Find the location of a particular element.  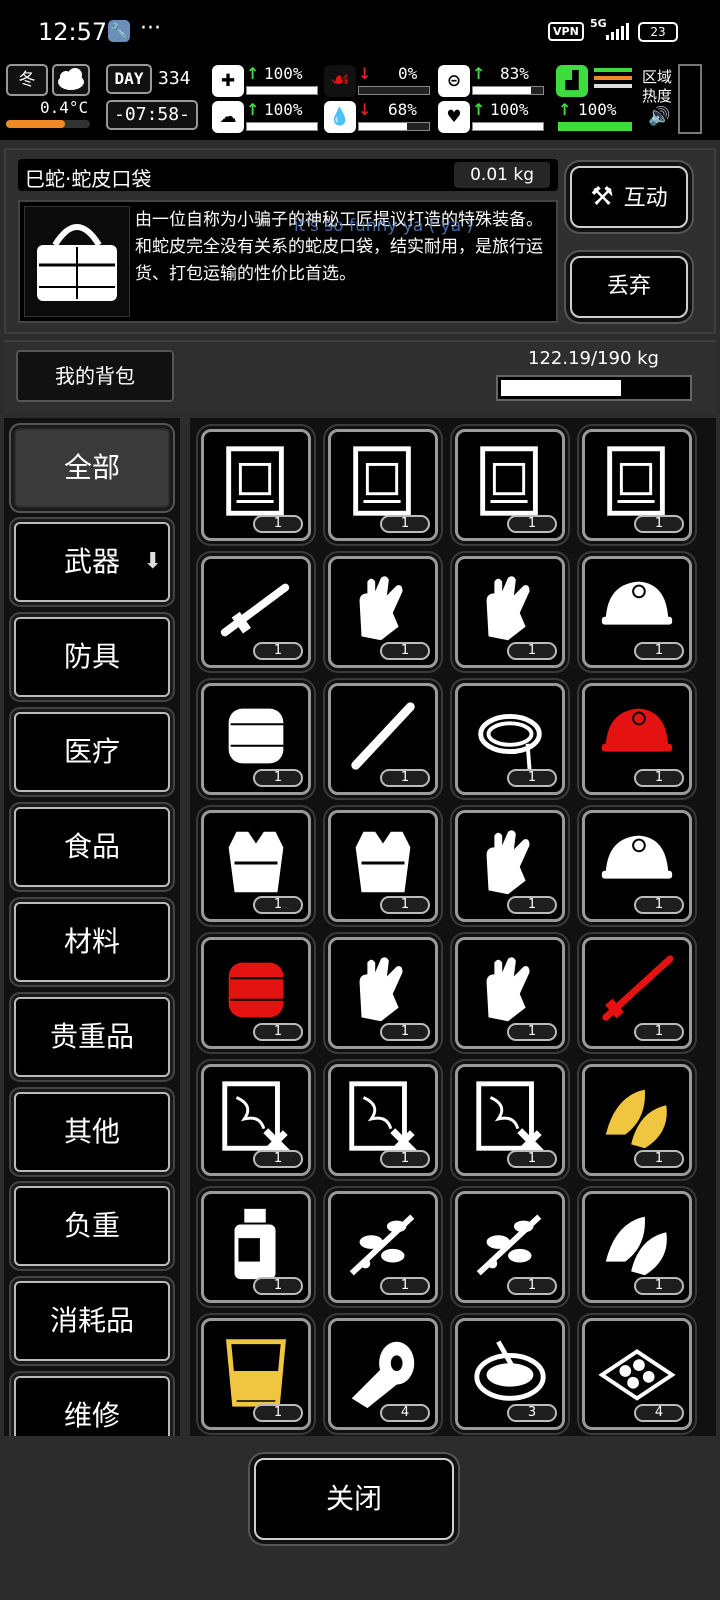

category-other: 其他 is located at coordinates (92, 1132).